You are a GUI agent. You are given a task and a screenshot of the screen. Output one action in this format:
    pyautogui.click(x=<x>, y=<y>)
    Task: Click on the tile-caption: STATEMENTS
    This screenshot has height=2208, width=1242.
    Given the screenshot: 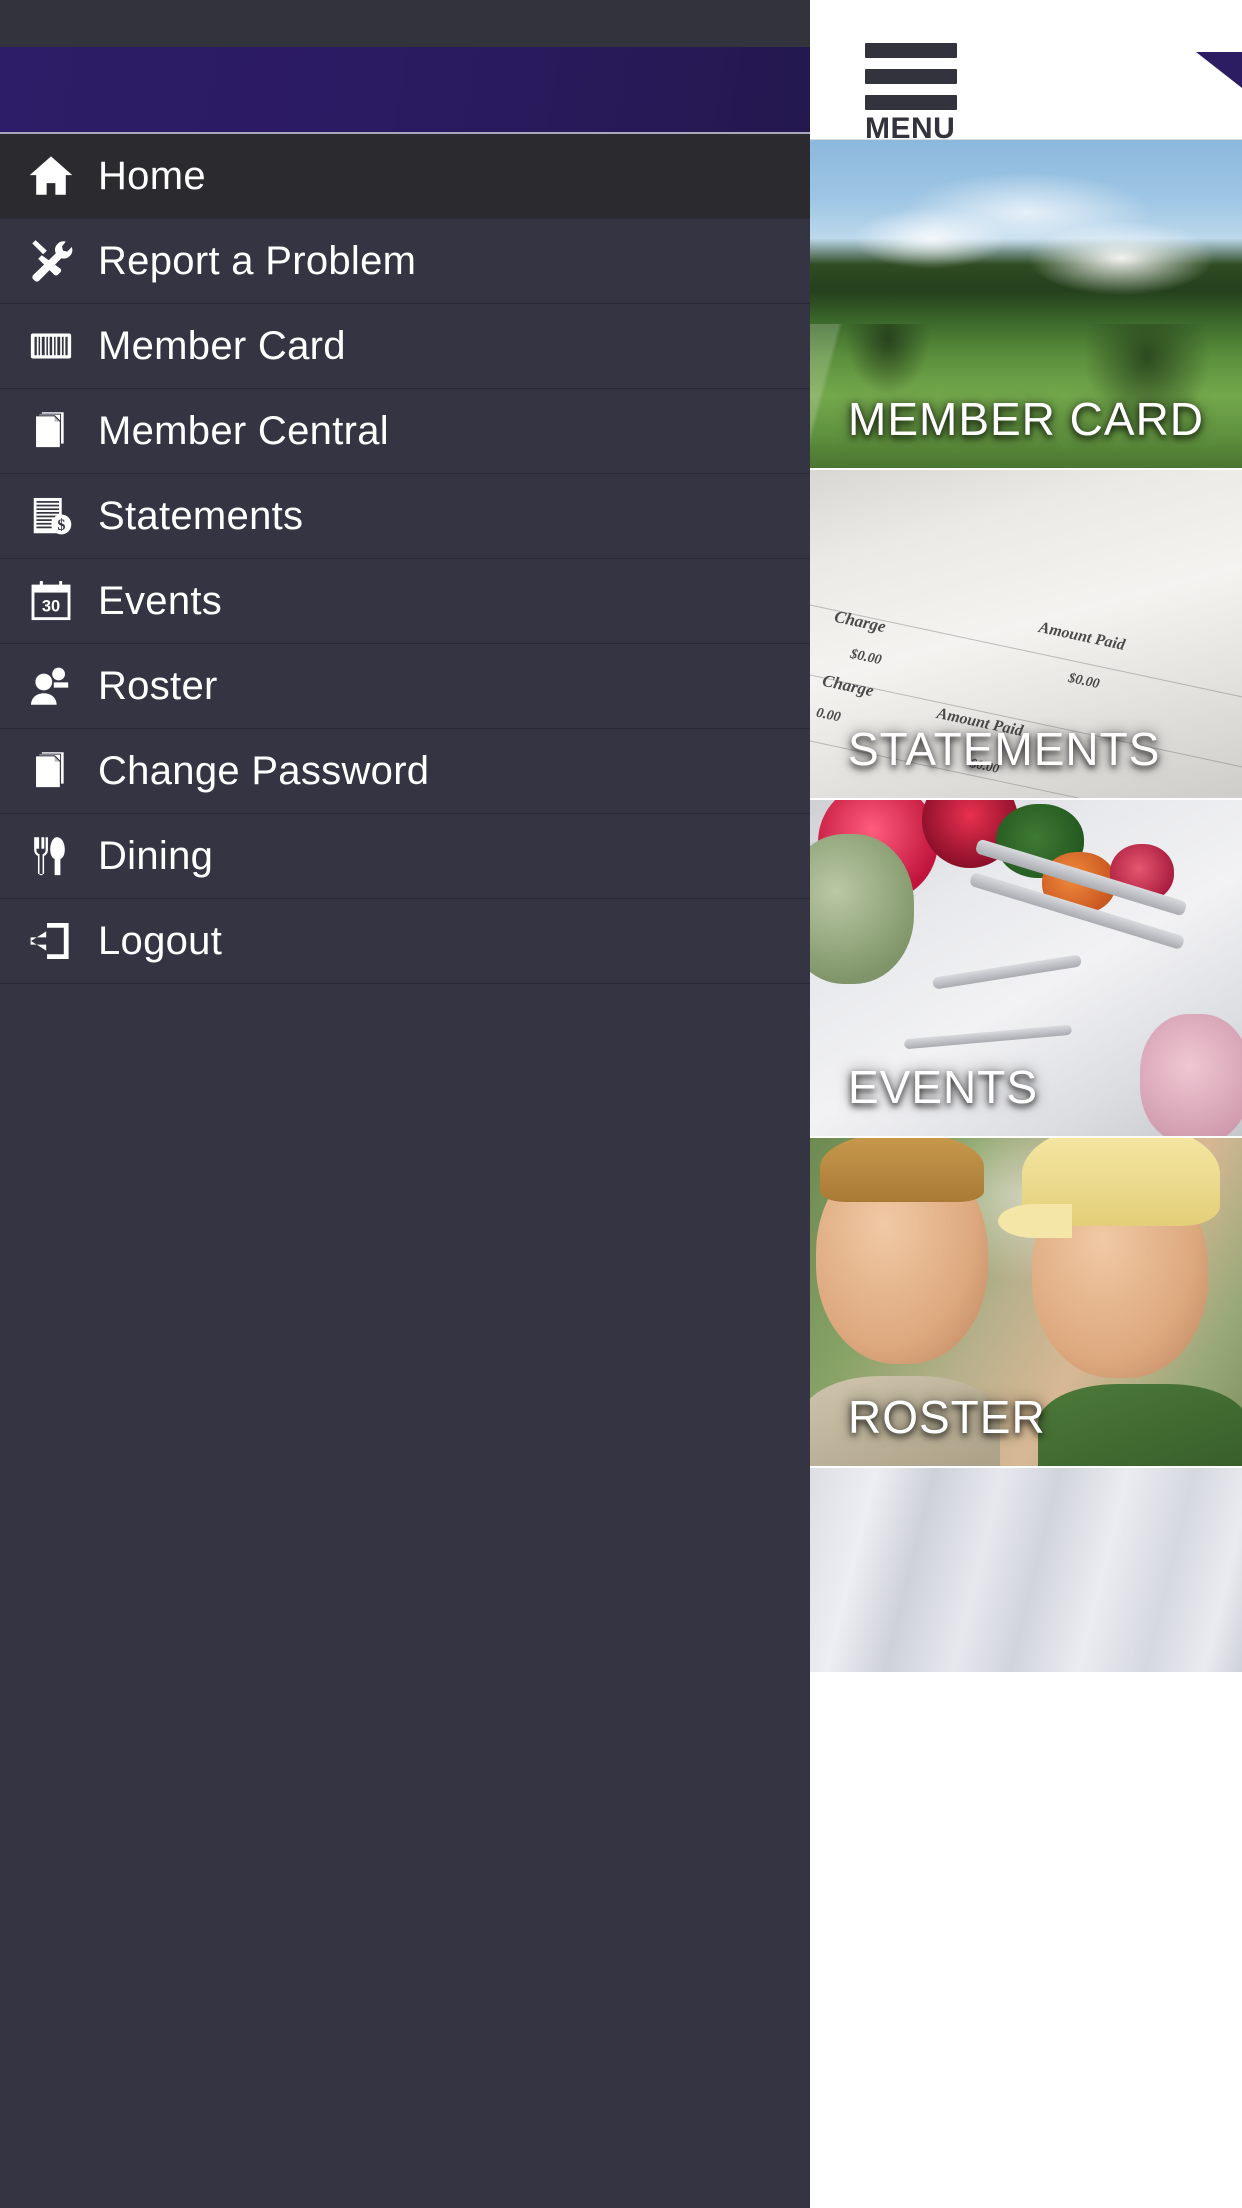 What is the action you would take?
    pyautogui.click(x=1004, y=749)
    